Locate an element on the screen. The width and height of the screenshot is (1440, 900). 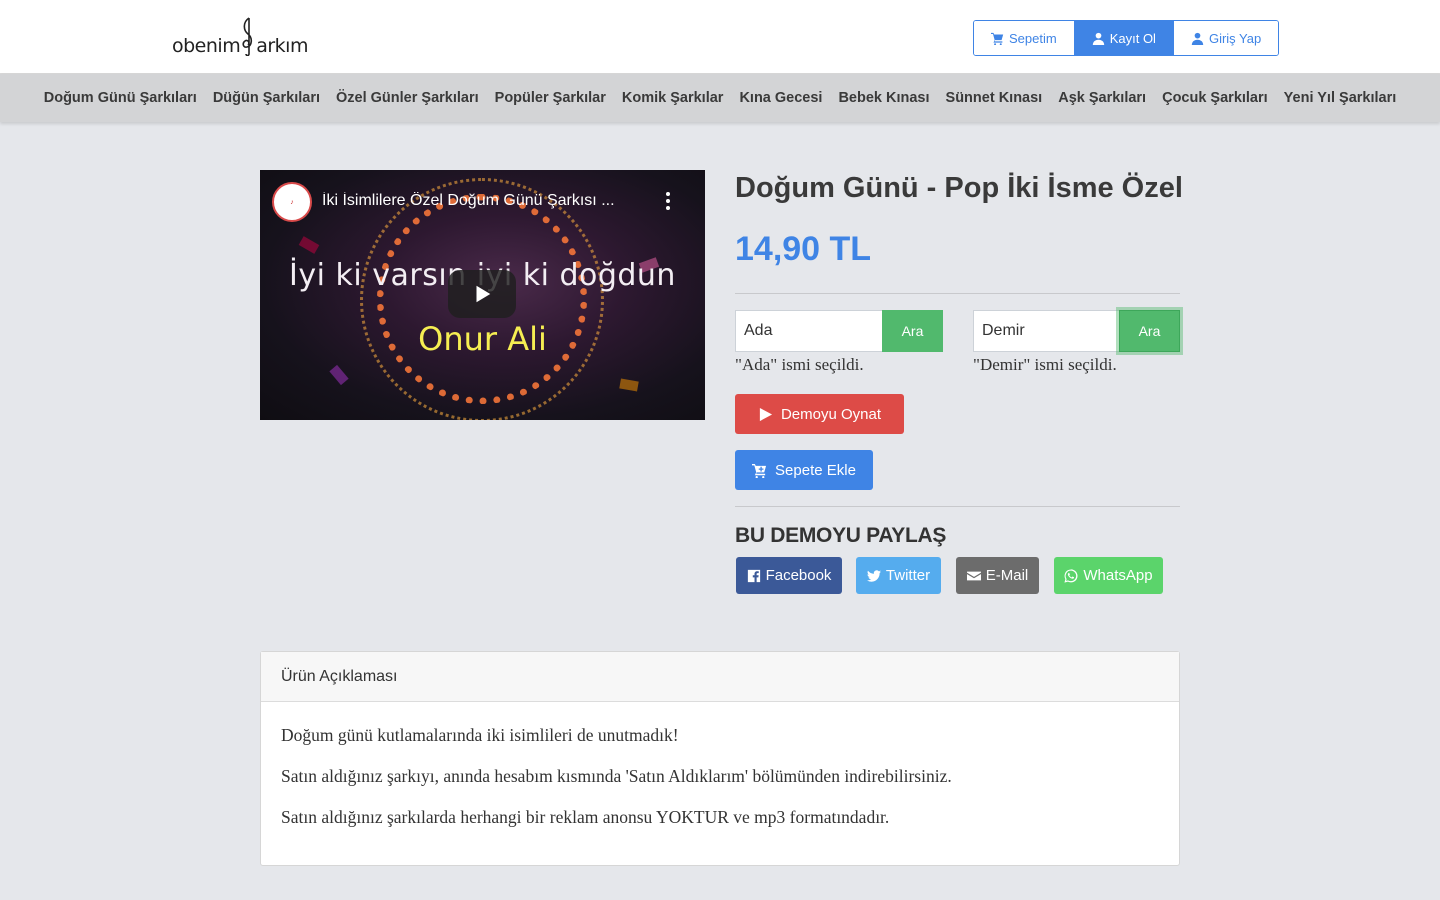
play-demo-button: Demoyu Oynat is located at coordinates (819, 414).